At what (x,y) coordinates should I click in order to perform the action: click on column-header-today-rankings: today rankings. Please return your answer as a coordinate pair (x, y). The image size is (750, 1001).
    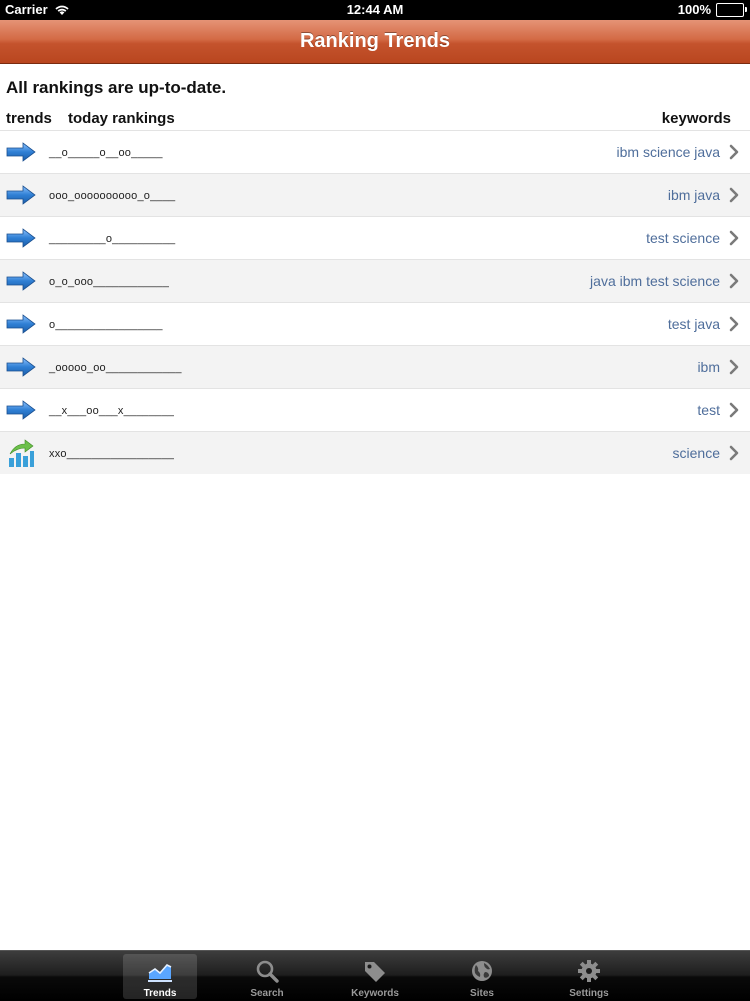
    Looking at the image, I should click on (121, 118).